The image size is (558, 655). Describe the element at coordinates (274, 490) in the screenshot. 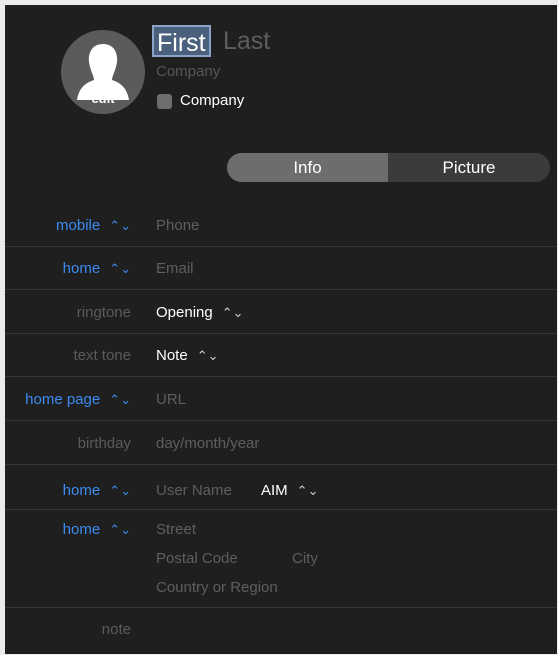

I see `im-service-value: AIM` at that location.